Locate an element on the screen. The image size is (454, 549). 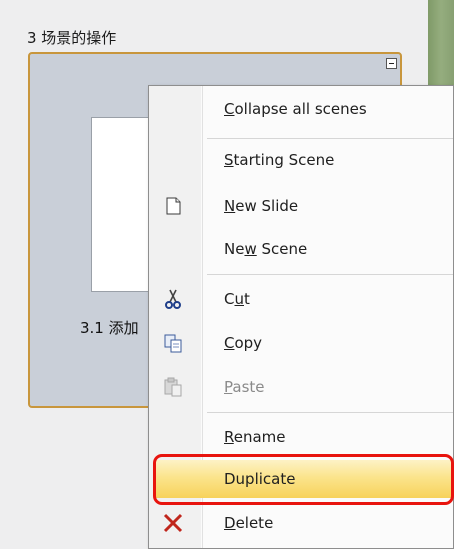
annotation-highlight-box is located at coordinates (303, 479).